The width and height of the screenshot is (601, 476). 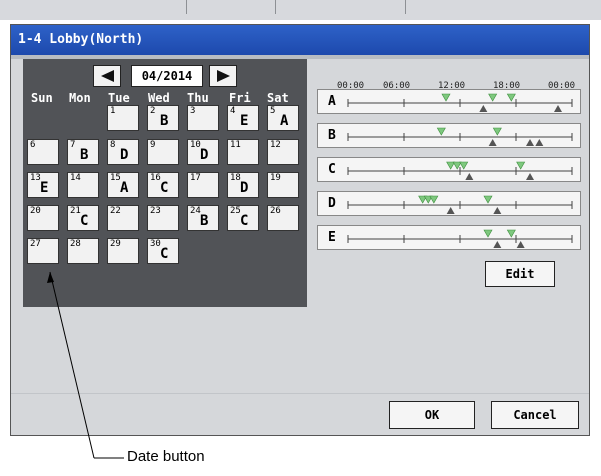 What do you see at coordinates (278, 98) in the screenshot?
I see `weekday-sat: Sat` at bounding box center [278, 98].